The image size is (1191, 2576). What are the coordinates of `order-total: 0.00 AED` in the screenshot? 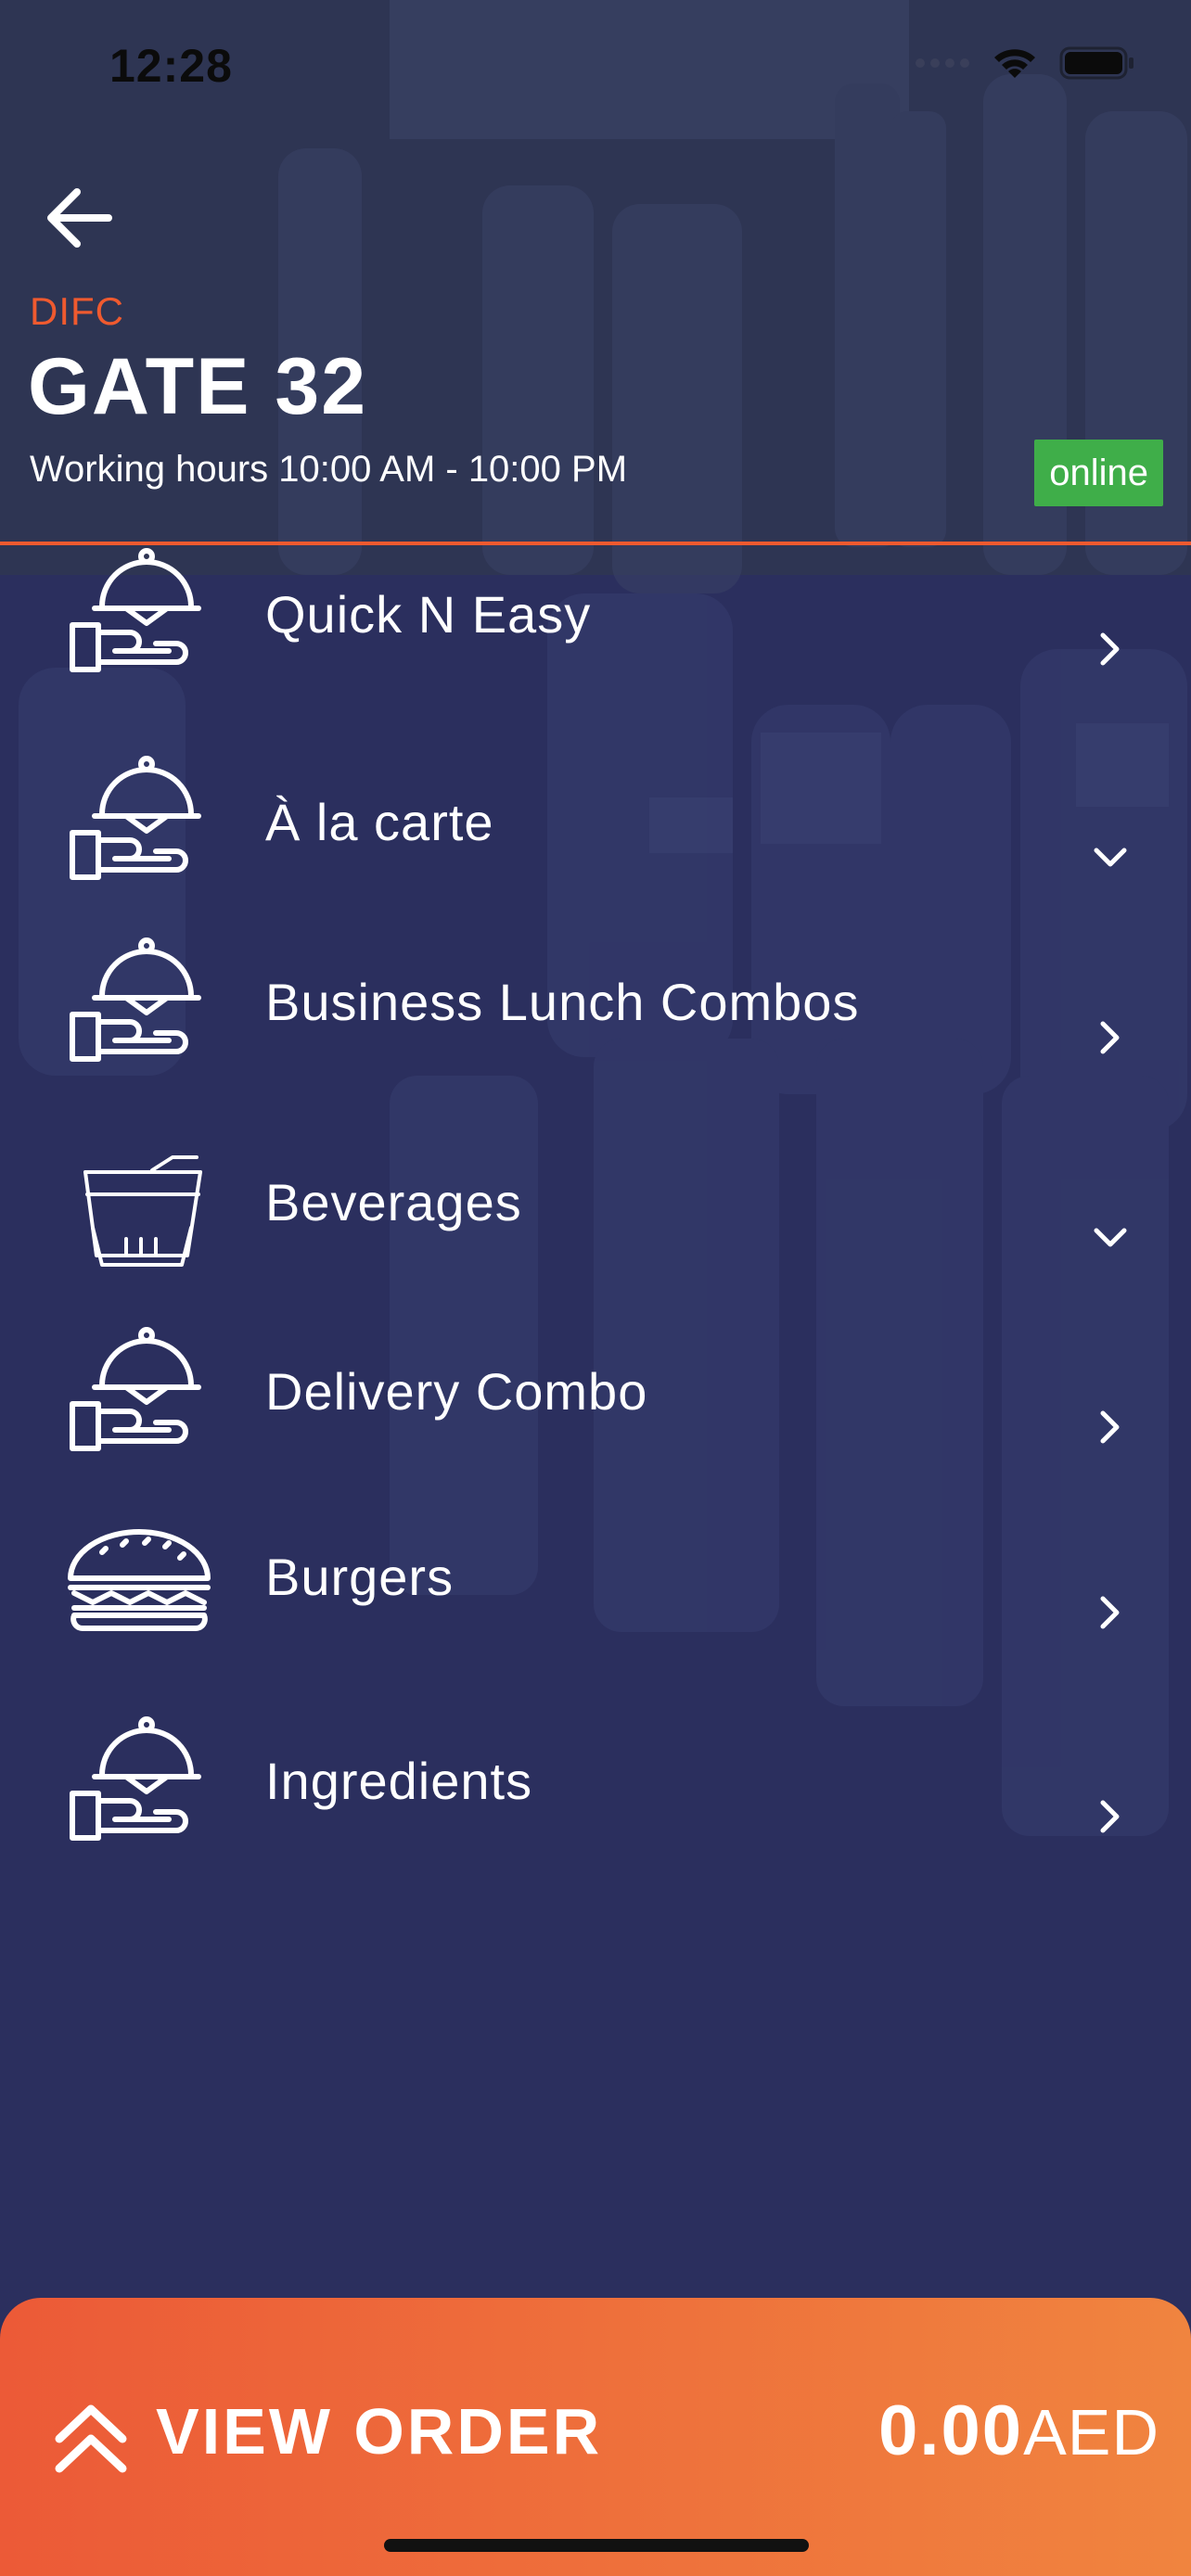 It's located at (1018, 2431).